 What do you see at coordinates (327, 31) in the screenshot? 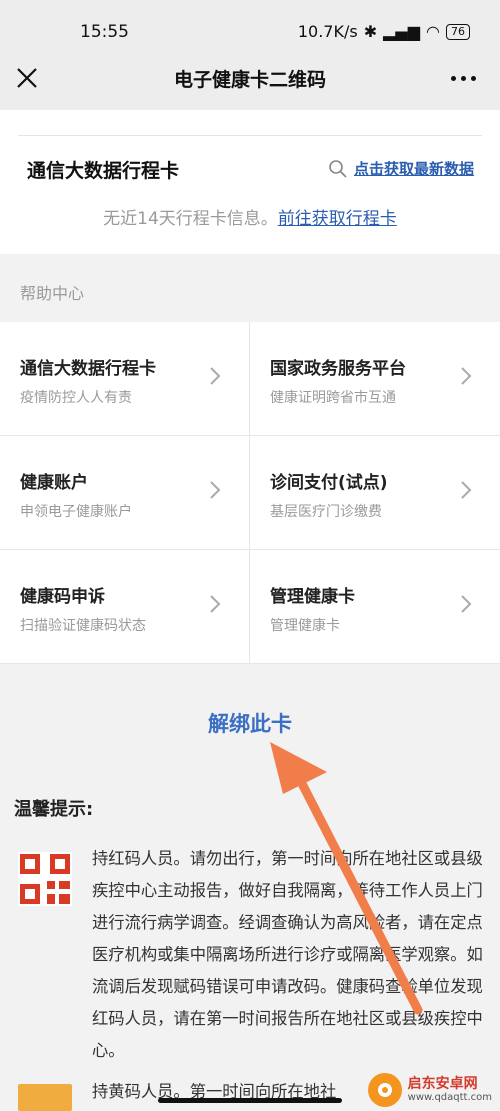
I see `net-speed: 10.7K/s` at bounding box center [327, 31].